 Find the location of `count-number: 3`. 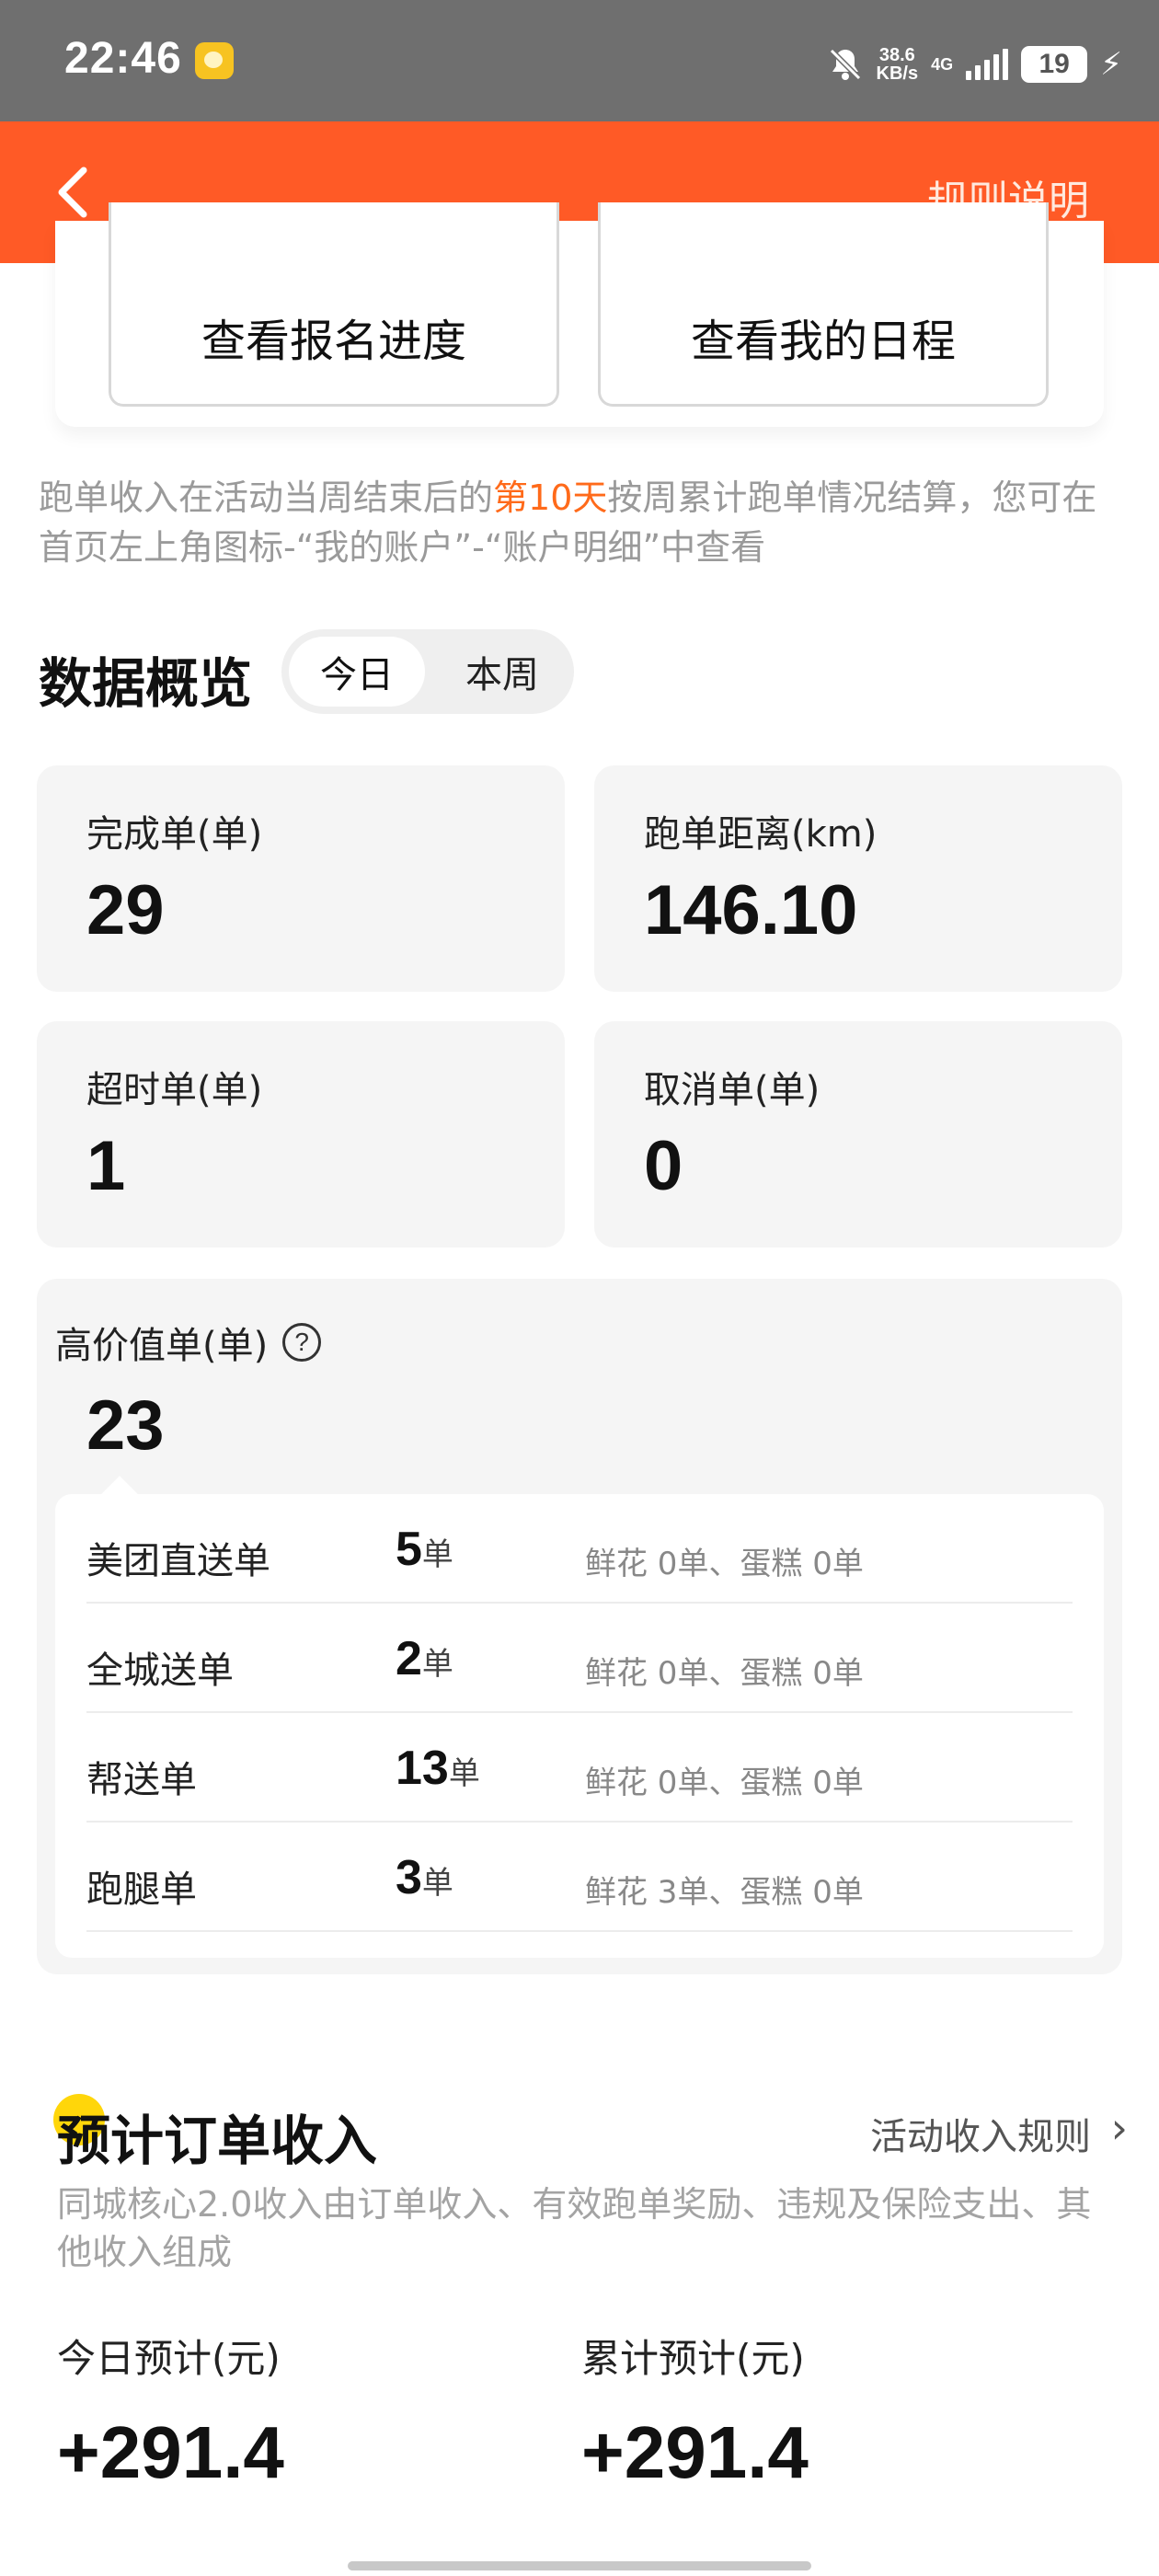

count-number: 3 is located at coordinates (409, 1877).